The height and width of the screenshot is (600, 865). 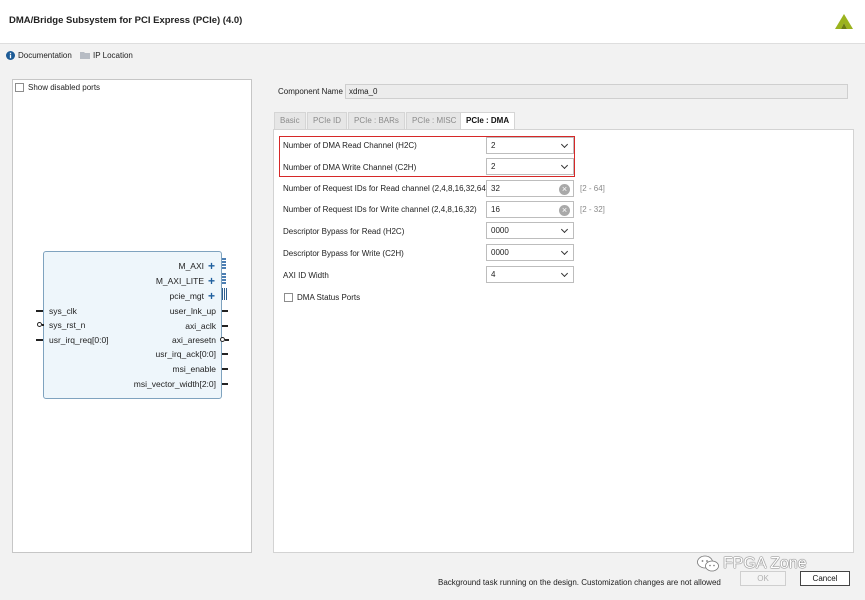 What do you see at coordinates (844, 21) in the screenshot?
I see `xilinx-logo-icon` at bounding box center [844, 21].